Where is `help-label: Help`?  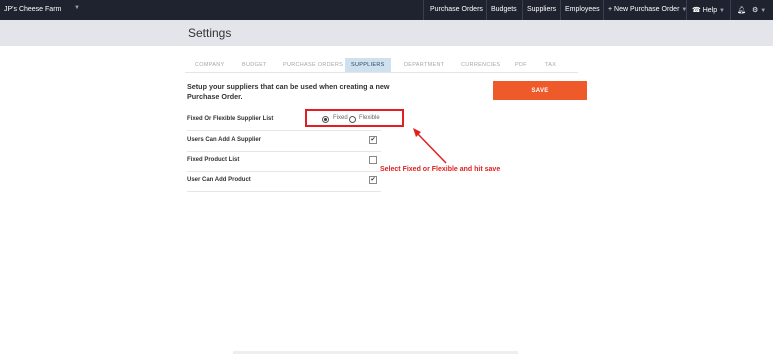 help-label: Help is located at coordinates (710, 10).